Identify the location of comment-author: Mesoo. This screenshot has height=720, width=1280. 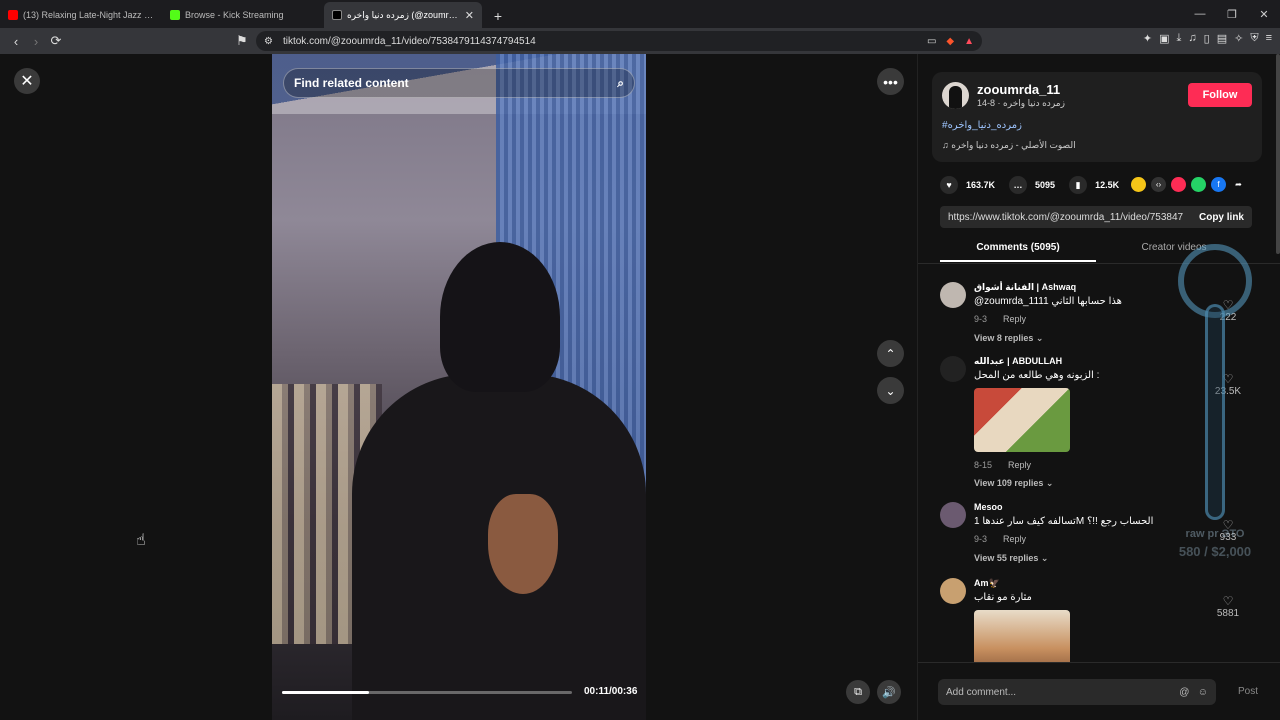
(988, 507).